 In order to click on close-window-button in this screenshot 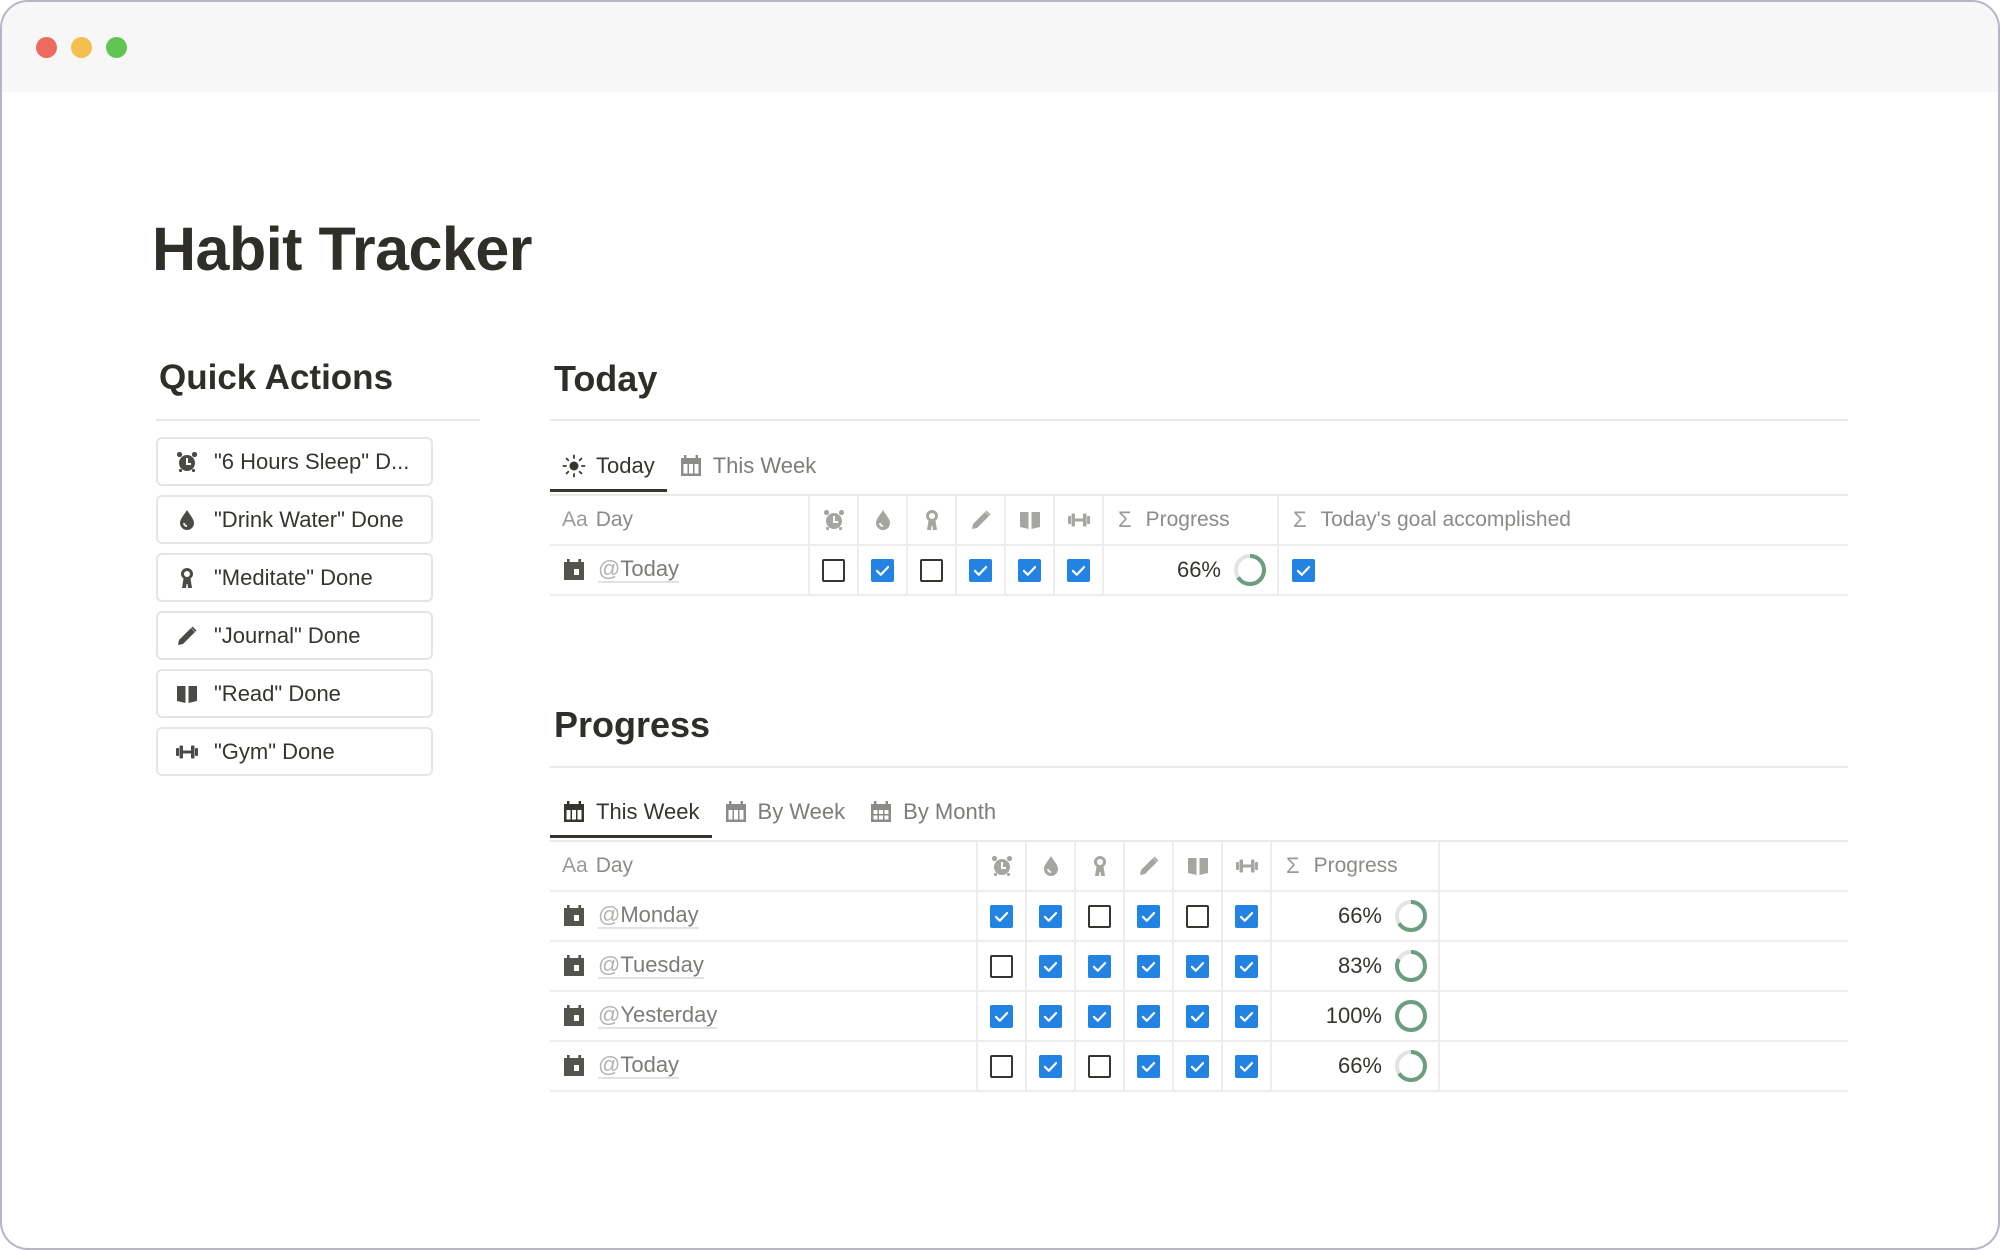, I will do `click(46, 47)`.